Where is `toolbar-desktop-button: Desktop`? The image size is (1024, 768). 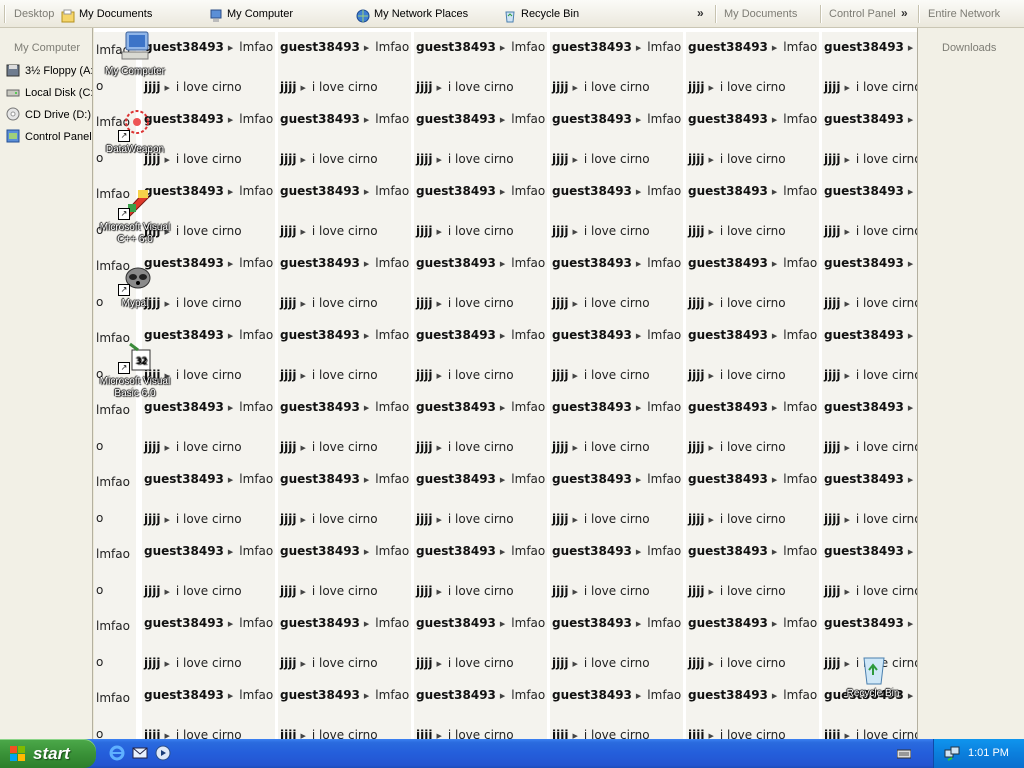
toolbar-desktop-button: Desktop is located at coordinates (34, 14).